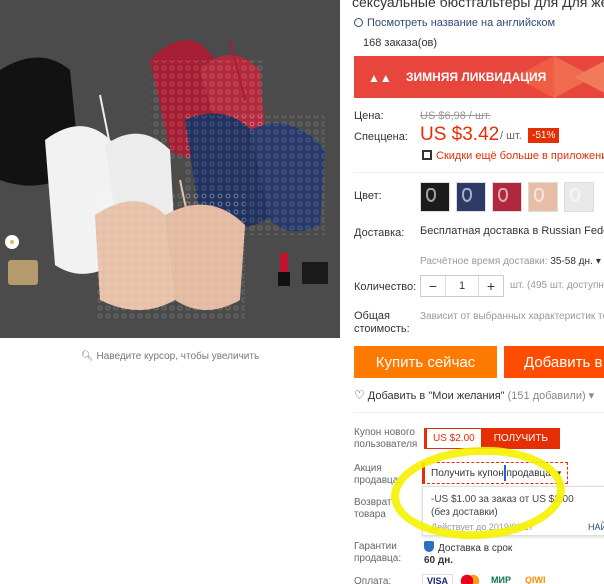 Image resolution: width=604 pixels, height=584 pixels. I want to click on mir-icon: МИР, so click(501, 579).